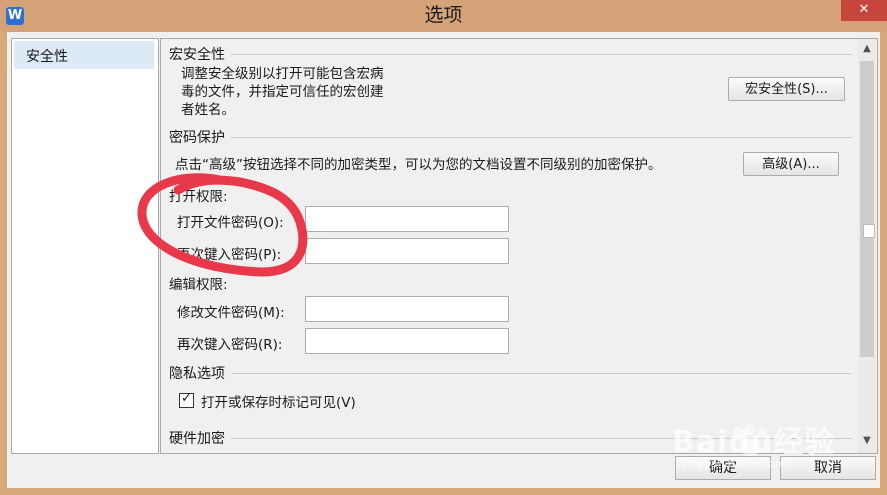 The height and width of the screenshot is (495, 887). I want to click on watermark-text: Baidu经验, so click(754, 442).